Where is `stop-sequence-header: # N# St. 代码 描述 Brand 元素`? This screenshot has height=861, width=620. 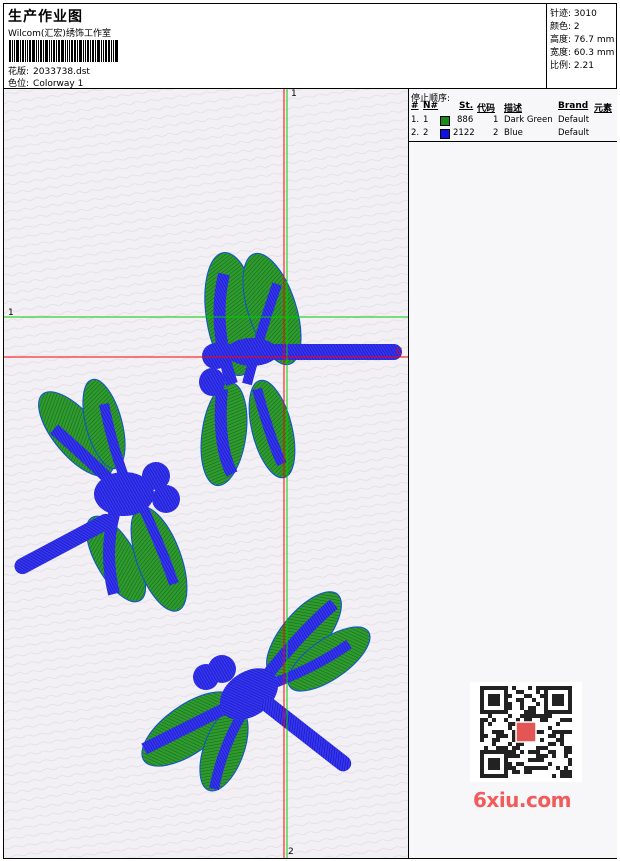
stop-sequence-header: # N# St. 代码 描述 Brand 元素 is located at coordinates (513, 107).